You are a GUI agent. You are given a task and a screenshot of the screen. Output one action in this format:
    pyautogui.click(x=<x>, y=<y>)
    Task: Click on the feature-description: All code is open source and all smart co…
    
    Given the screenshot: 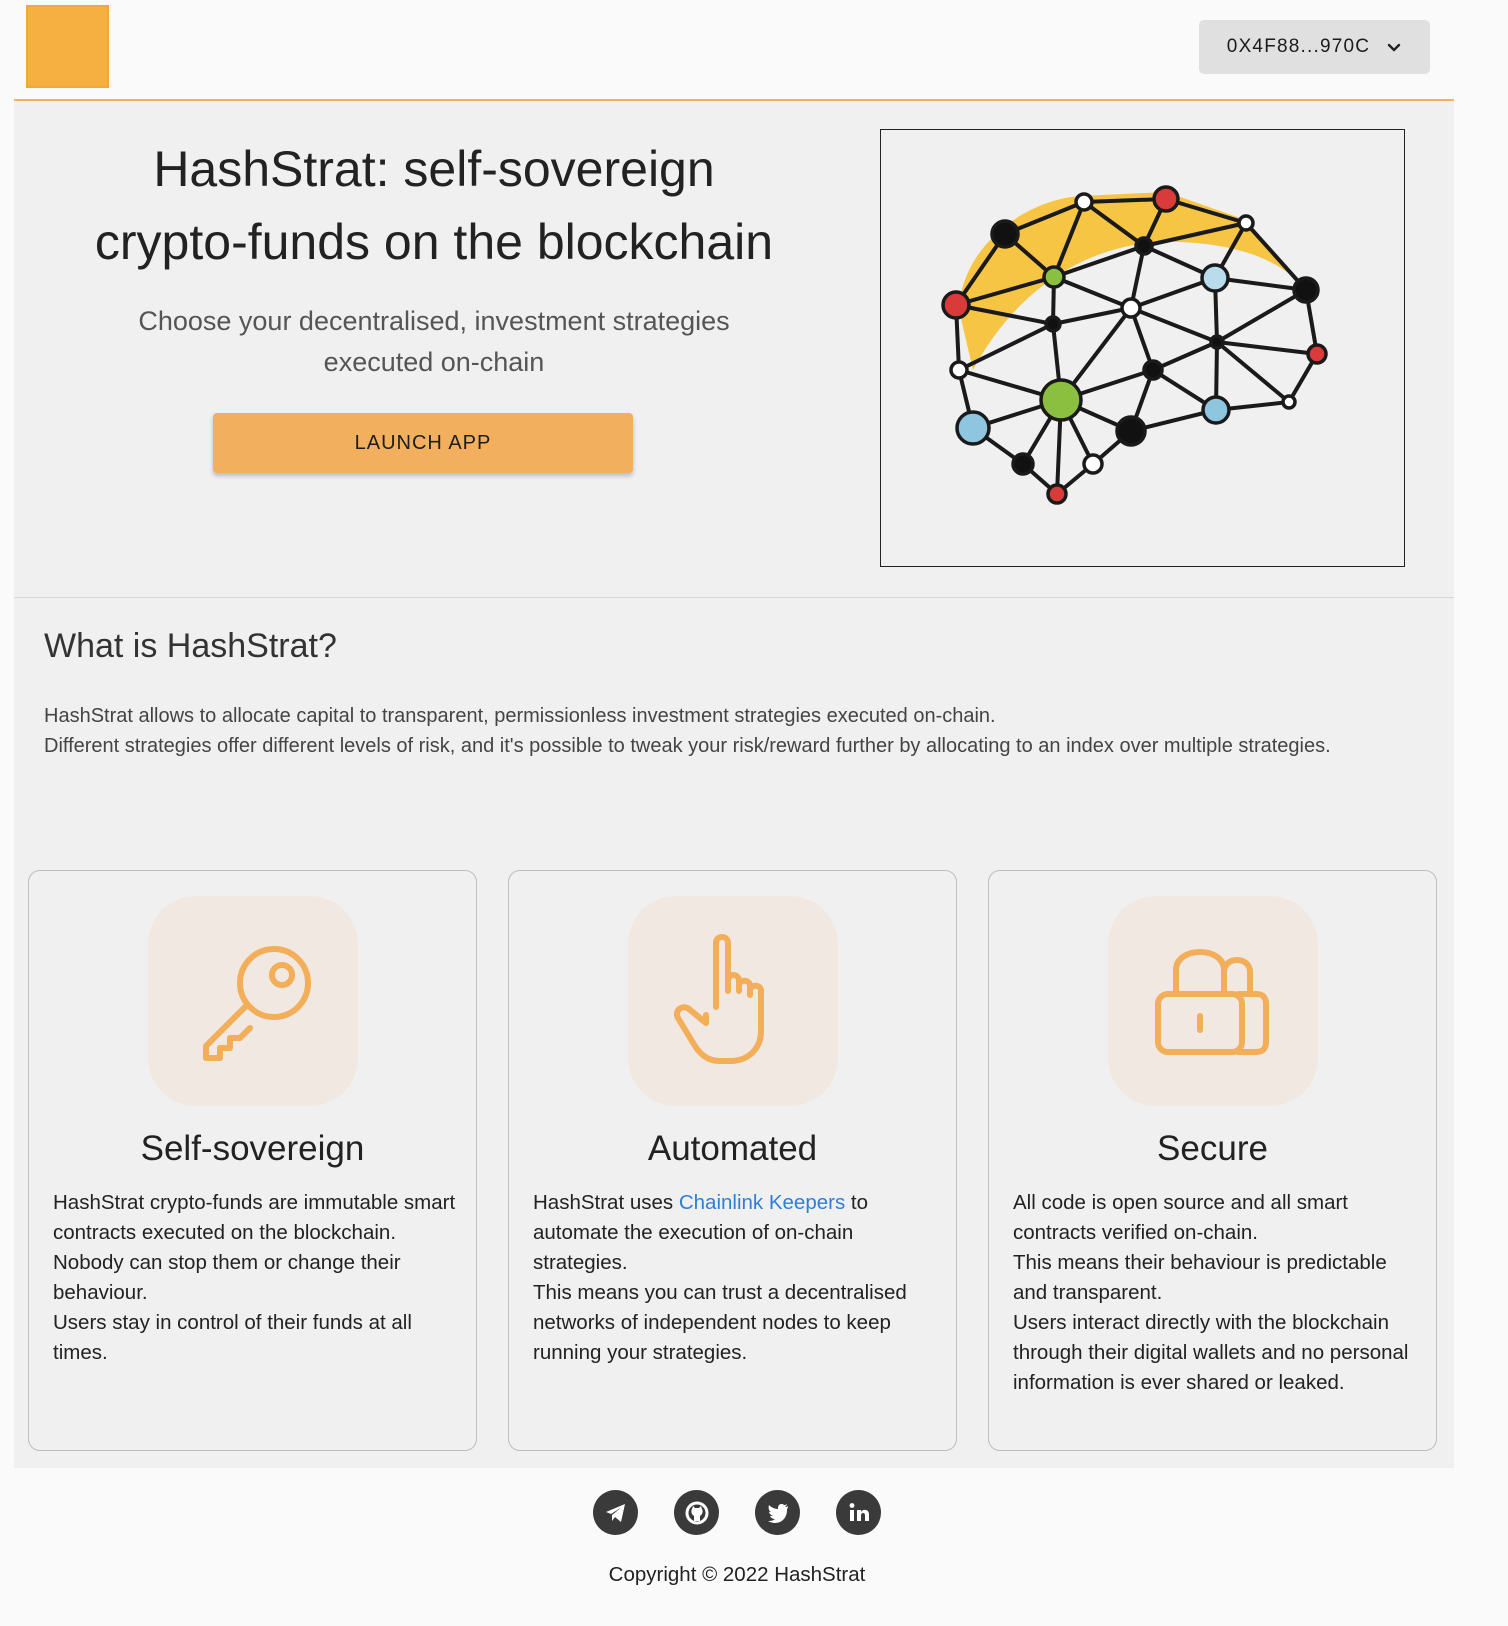 What is the action you would take?
    pyautogui.click(x=1215, y=1293)
    